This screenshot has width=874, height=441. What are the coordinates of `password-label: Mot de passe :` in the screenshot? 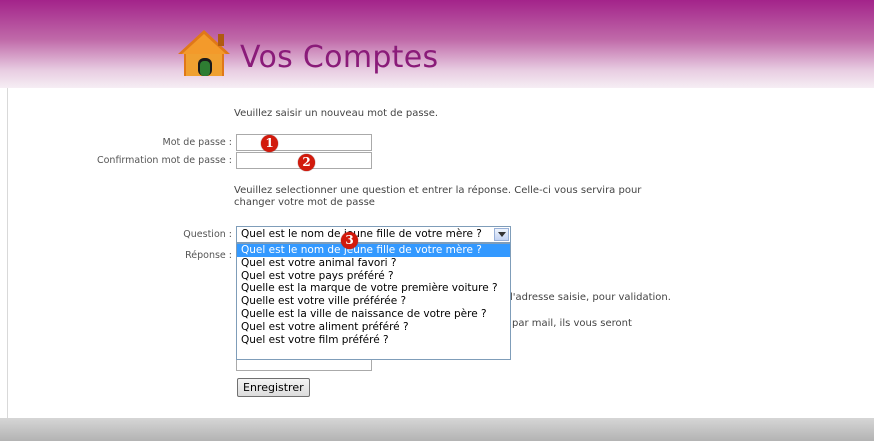 It's located at (197, 142).